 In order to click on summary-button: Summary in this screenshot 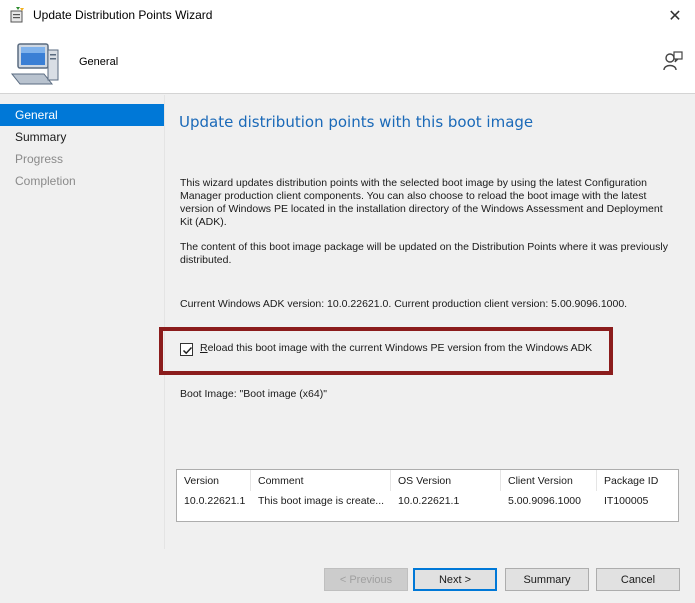, I will do `click(547, 579)`.